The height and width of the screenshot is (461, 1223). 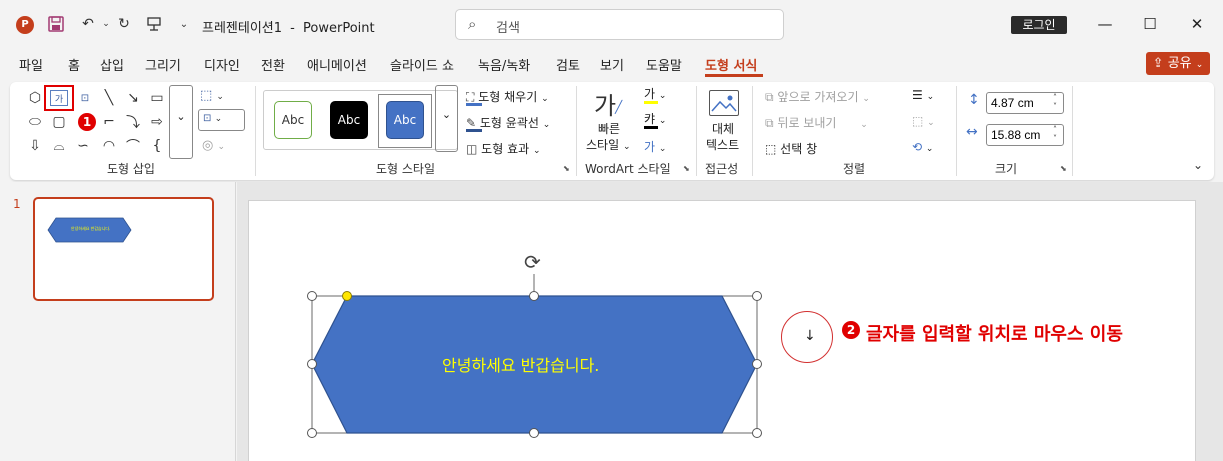 I want to click on quick-styles-button: 스타일 ⌄, so click(x=608, y=144).